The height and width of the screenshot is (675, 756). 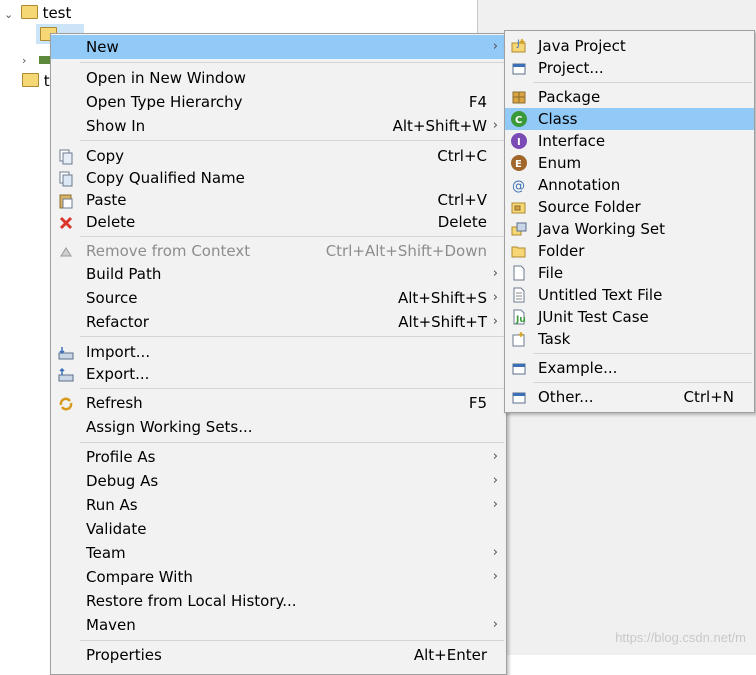 What do you see at coordinates (629, 295) in the screenshot?
I see `submenu-item-untitled-text-file: Untitled Text File` at bounding box center [629, 295].